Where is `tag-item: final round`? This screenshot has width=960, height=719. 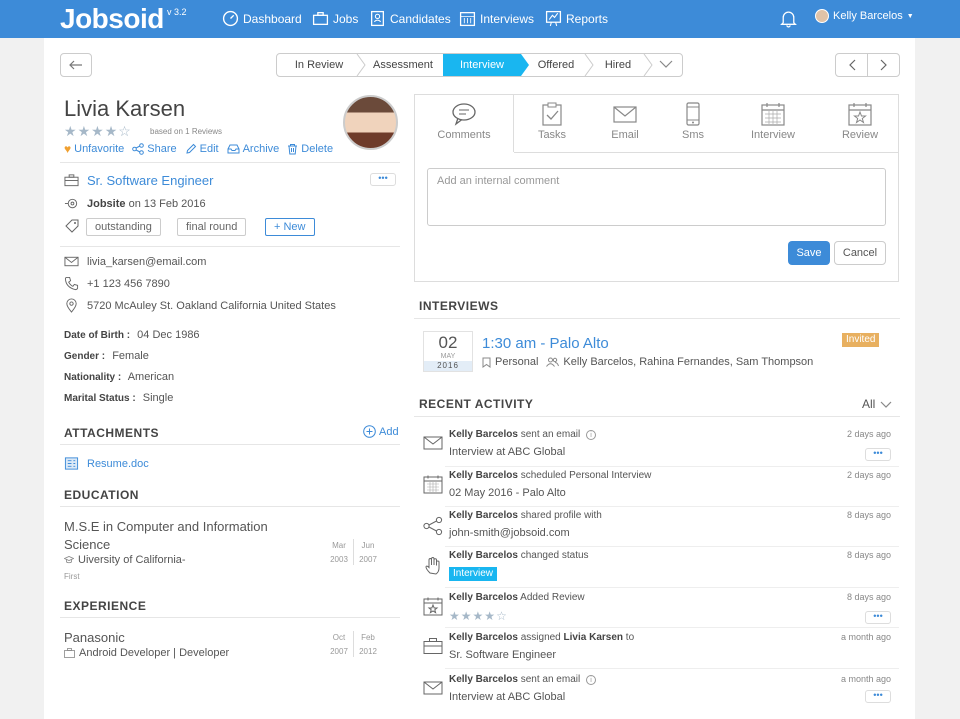
tag-item: final round is located at coordinates (212, 227).